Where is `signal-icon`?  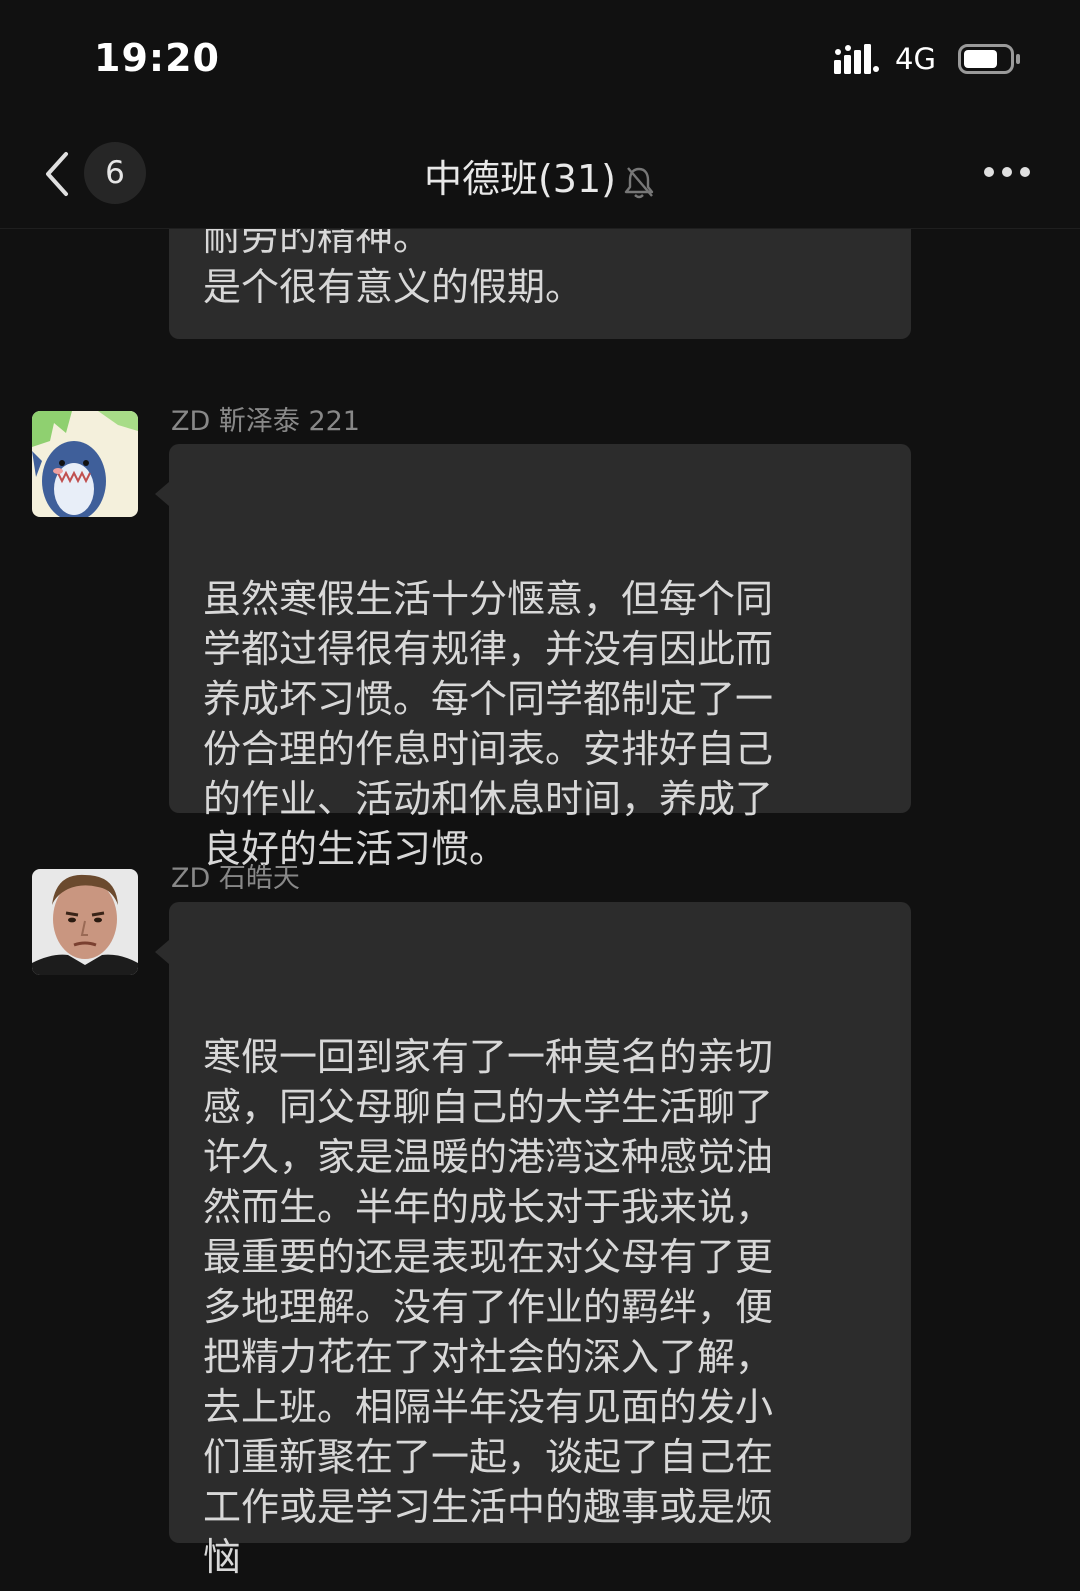 signal-icon is located at coordinates (856, 59).